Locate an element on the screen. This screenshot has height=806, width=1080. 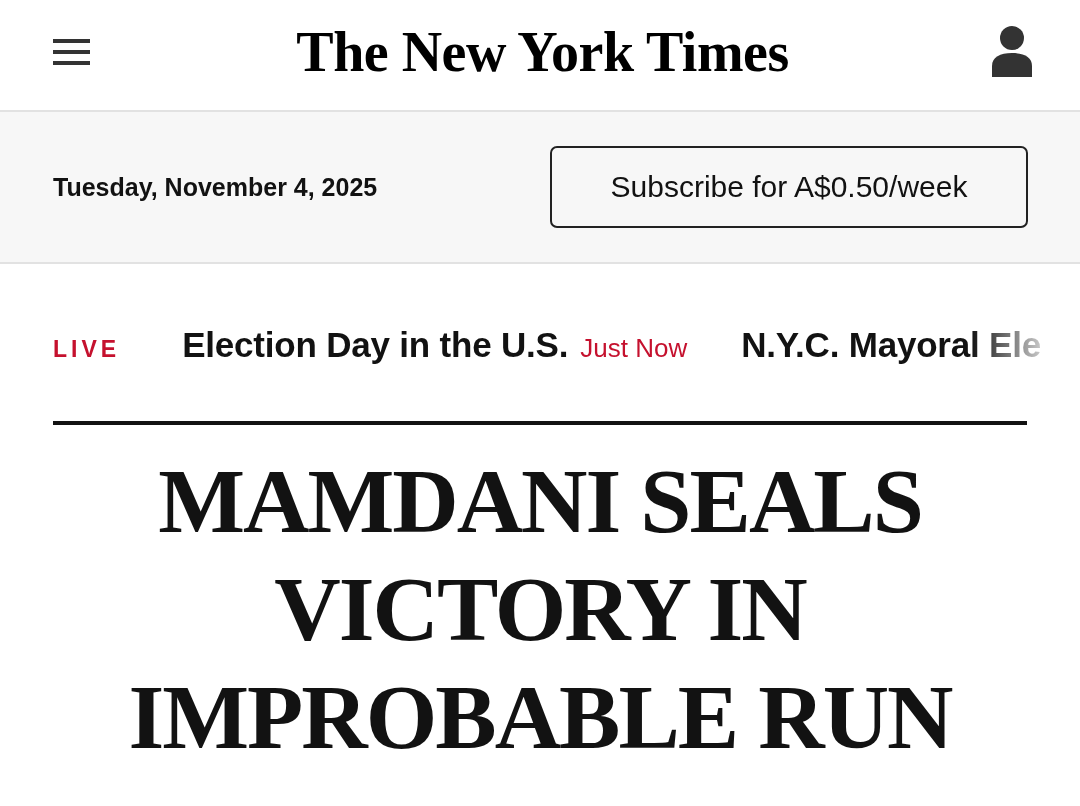
live-story-link: Election Day in the U.S. is located at coordinates (375, 344).